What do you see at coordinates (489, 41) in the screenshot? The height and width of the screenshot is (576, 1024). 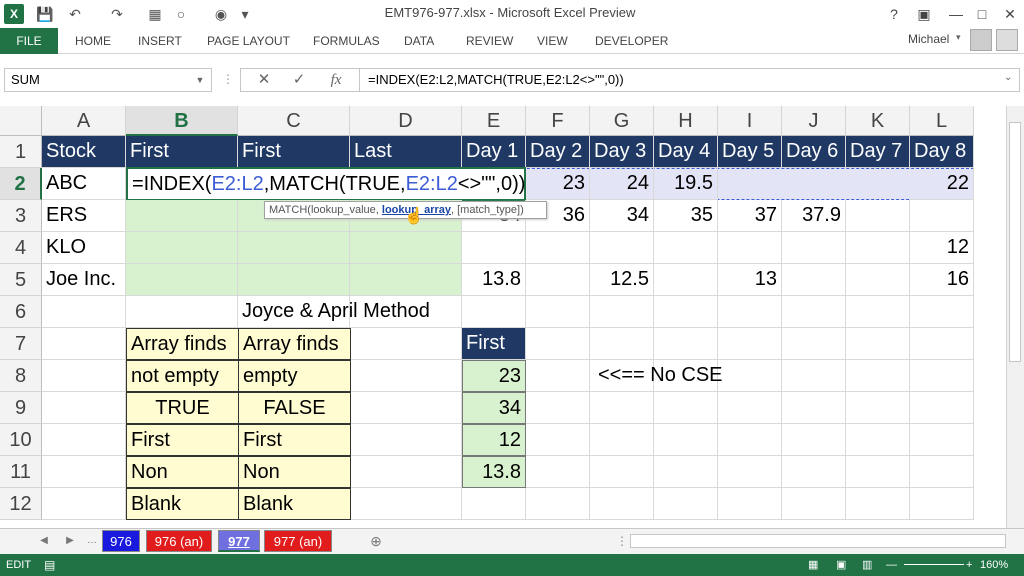 I see `tab-review: REVIEW` at bounding box center [489, 41].